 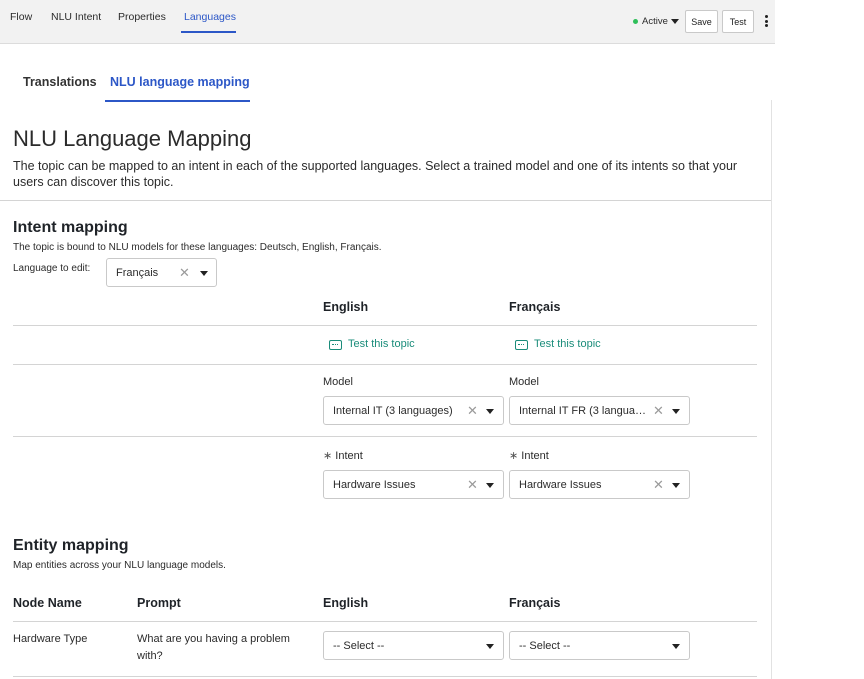 I want to click on entity-select-french: -- Select --, so click(x=599, y=645).